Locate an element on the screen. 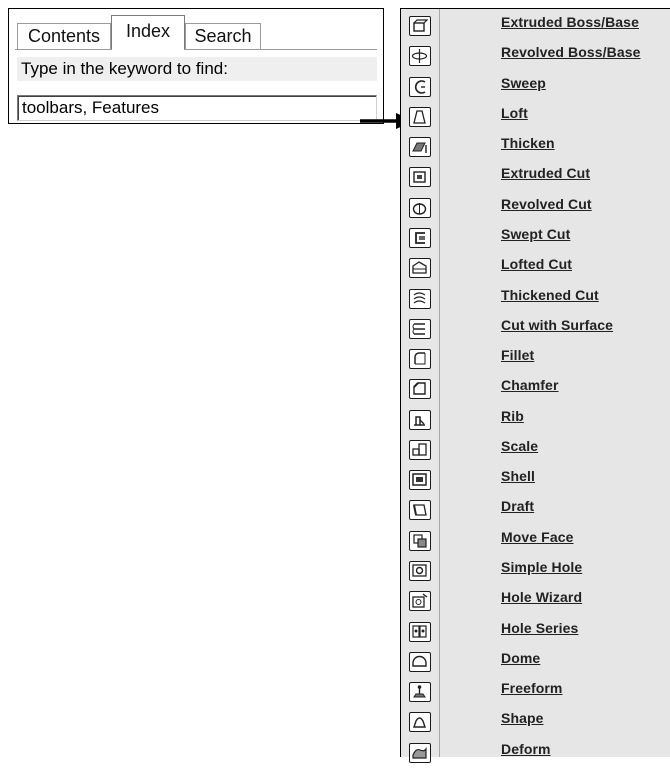  feature-link: Thicken is located at coordinates (528, 143).